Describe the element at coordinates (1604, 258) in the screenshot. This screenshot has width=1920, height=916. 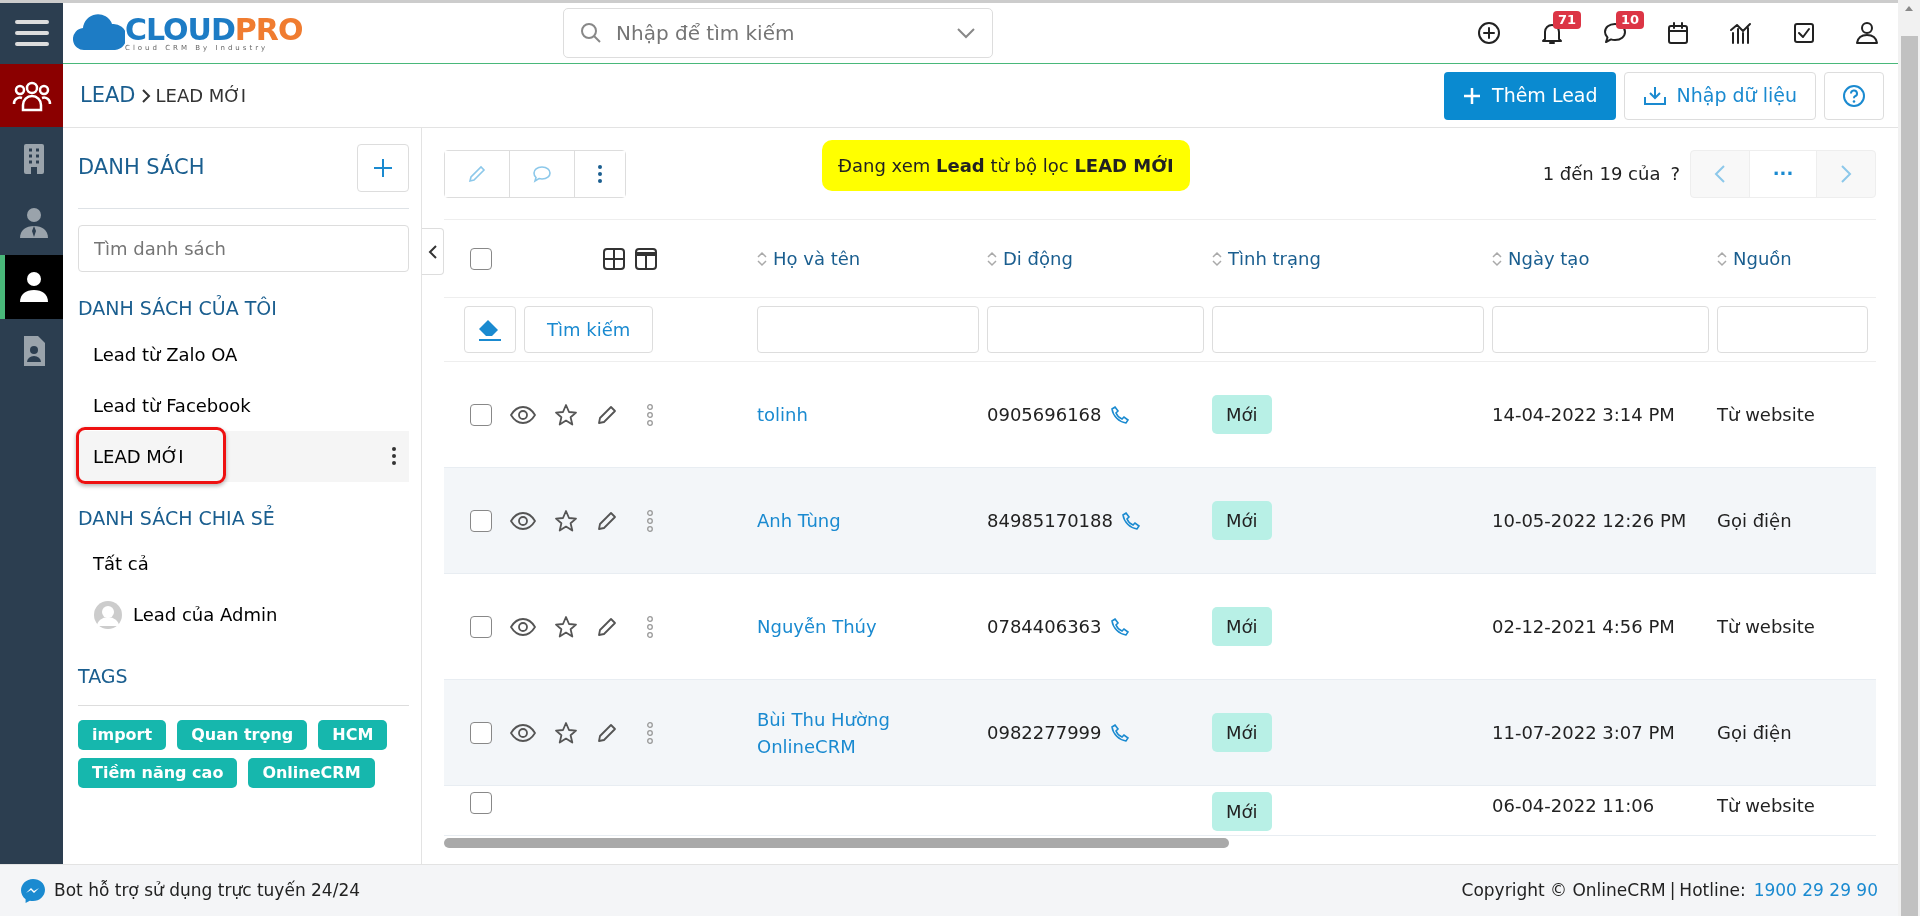
I see `column-header: Ngày tạo` at that location.